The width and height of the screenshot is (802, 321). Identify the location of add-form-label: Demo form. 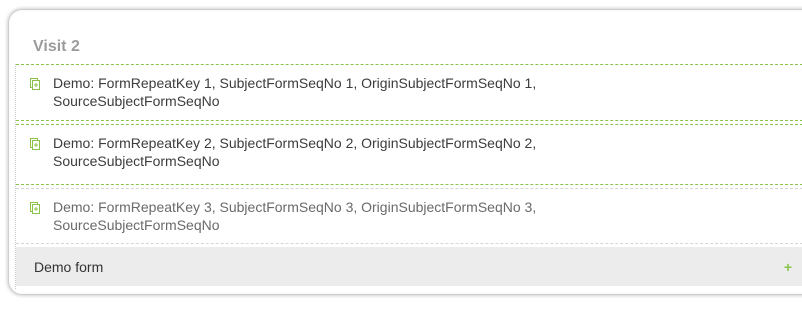
(69, 267).